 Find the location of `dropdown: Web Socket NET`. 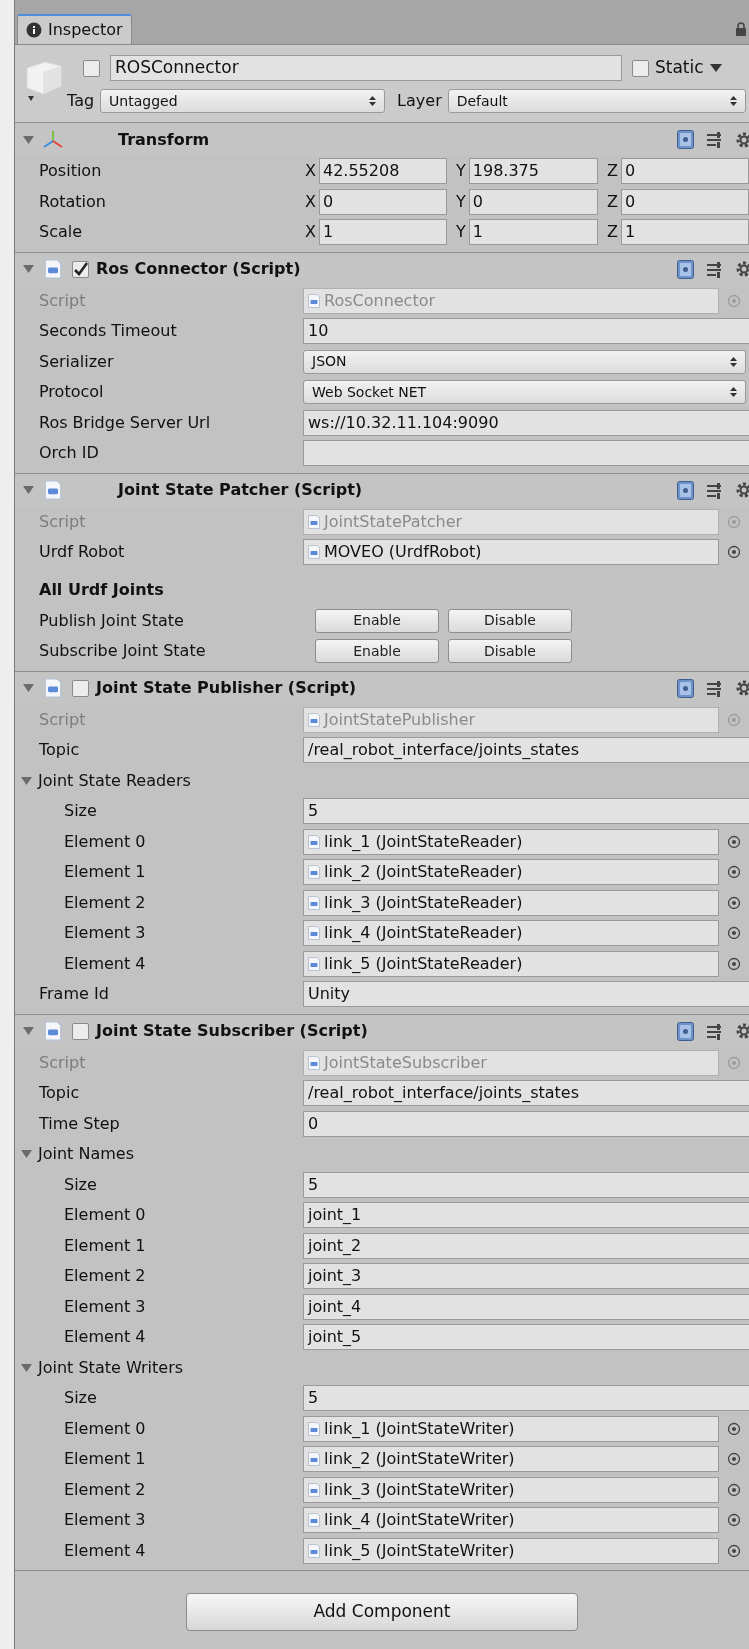

dropdown: Web Socket NET is located at coordinates (524, 392).